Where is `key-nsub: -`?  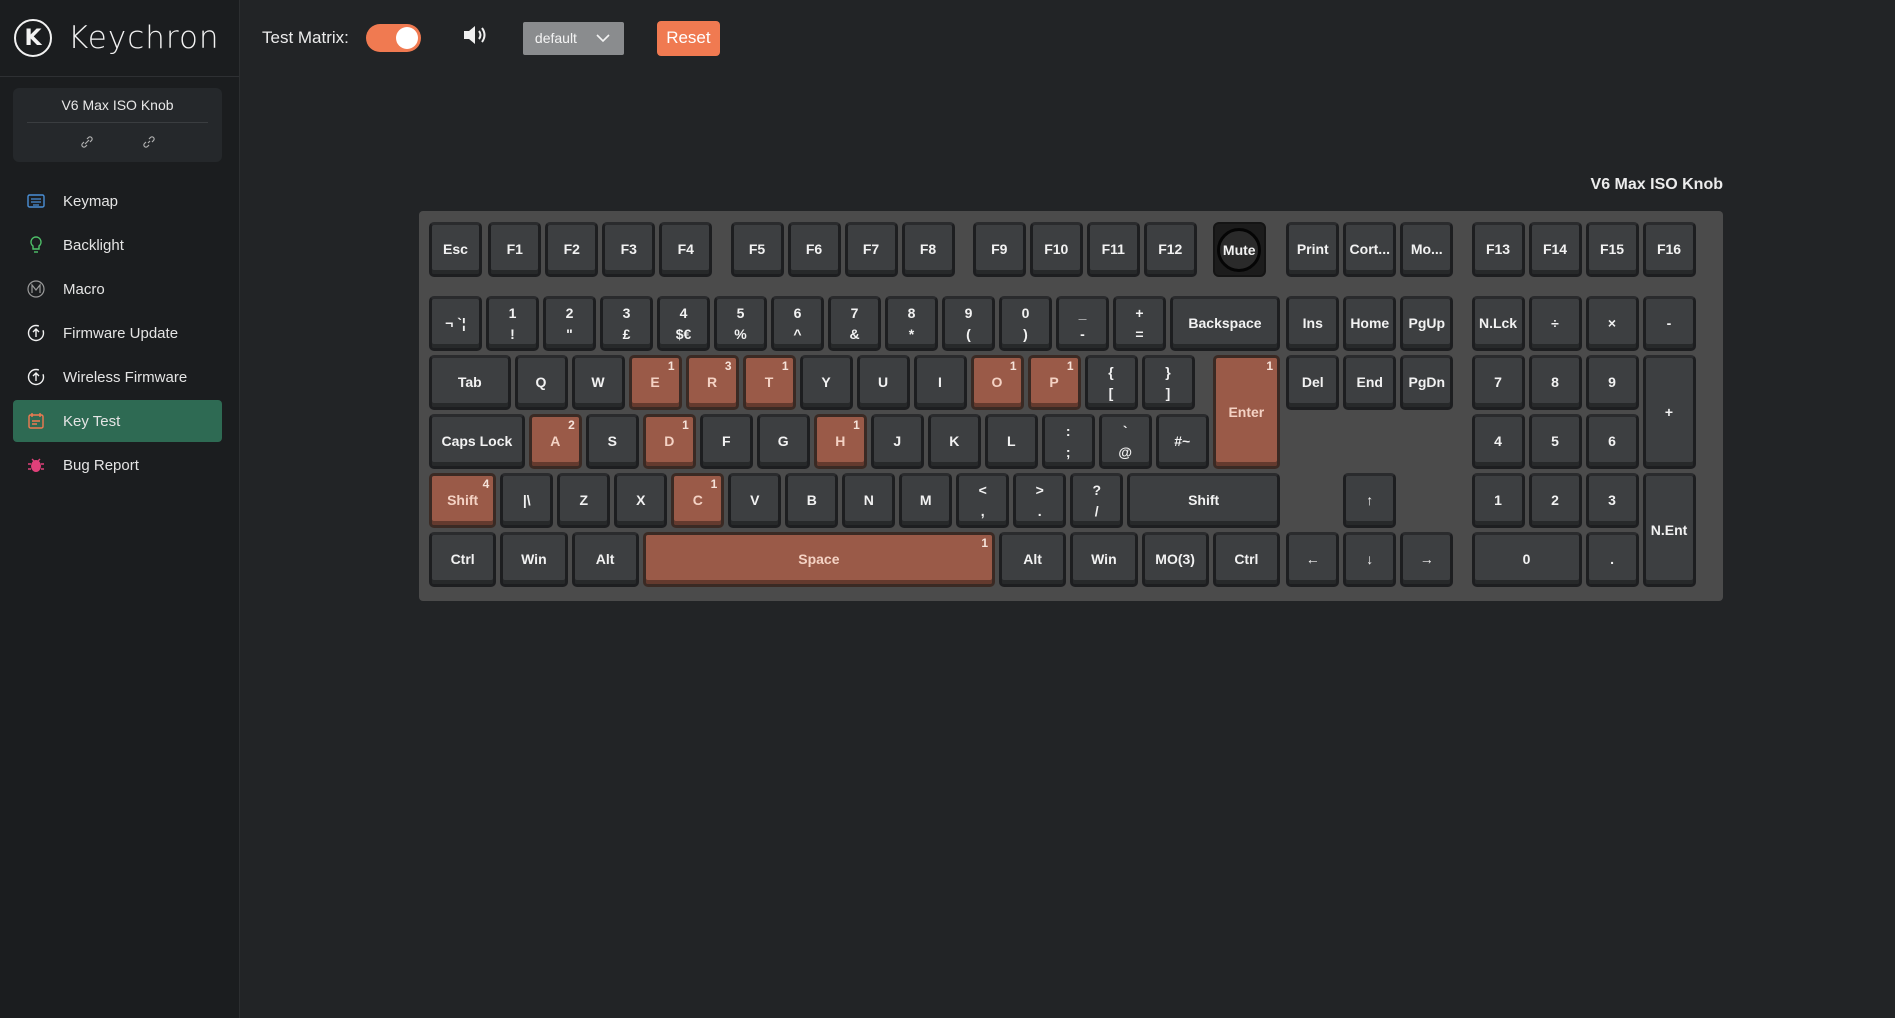
key-nsub: - is located at coordinates (1669, 323).